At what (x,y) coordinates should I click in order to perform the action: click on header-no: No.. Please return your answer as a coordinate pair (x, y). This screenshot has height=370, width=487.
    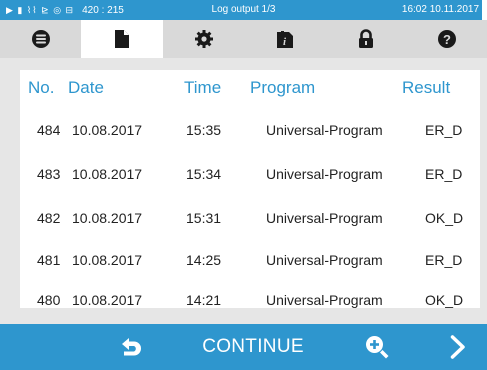
    Looking at the image, I should click on (41, 87).